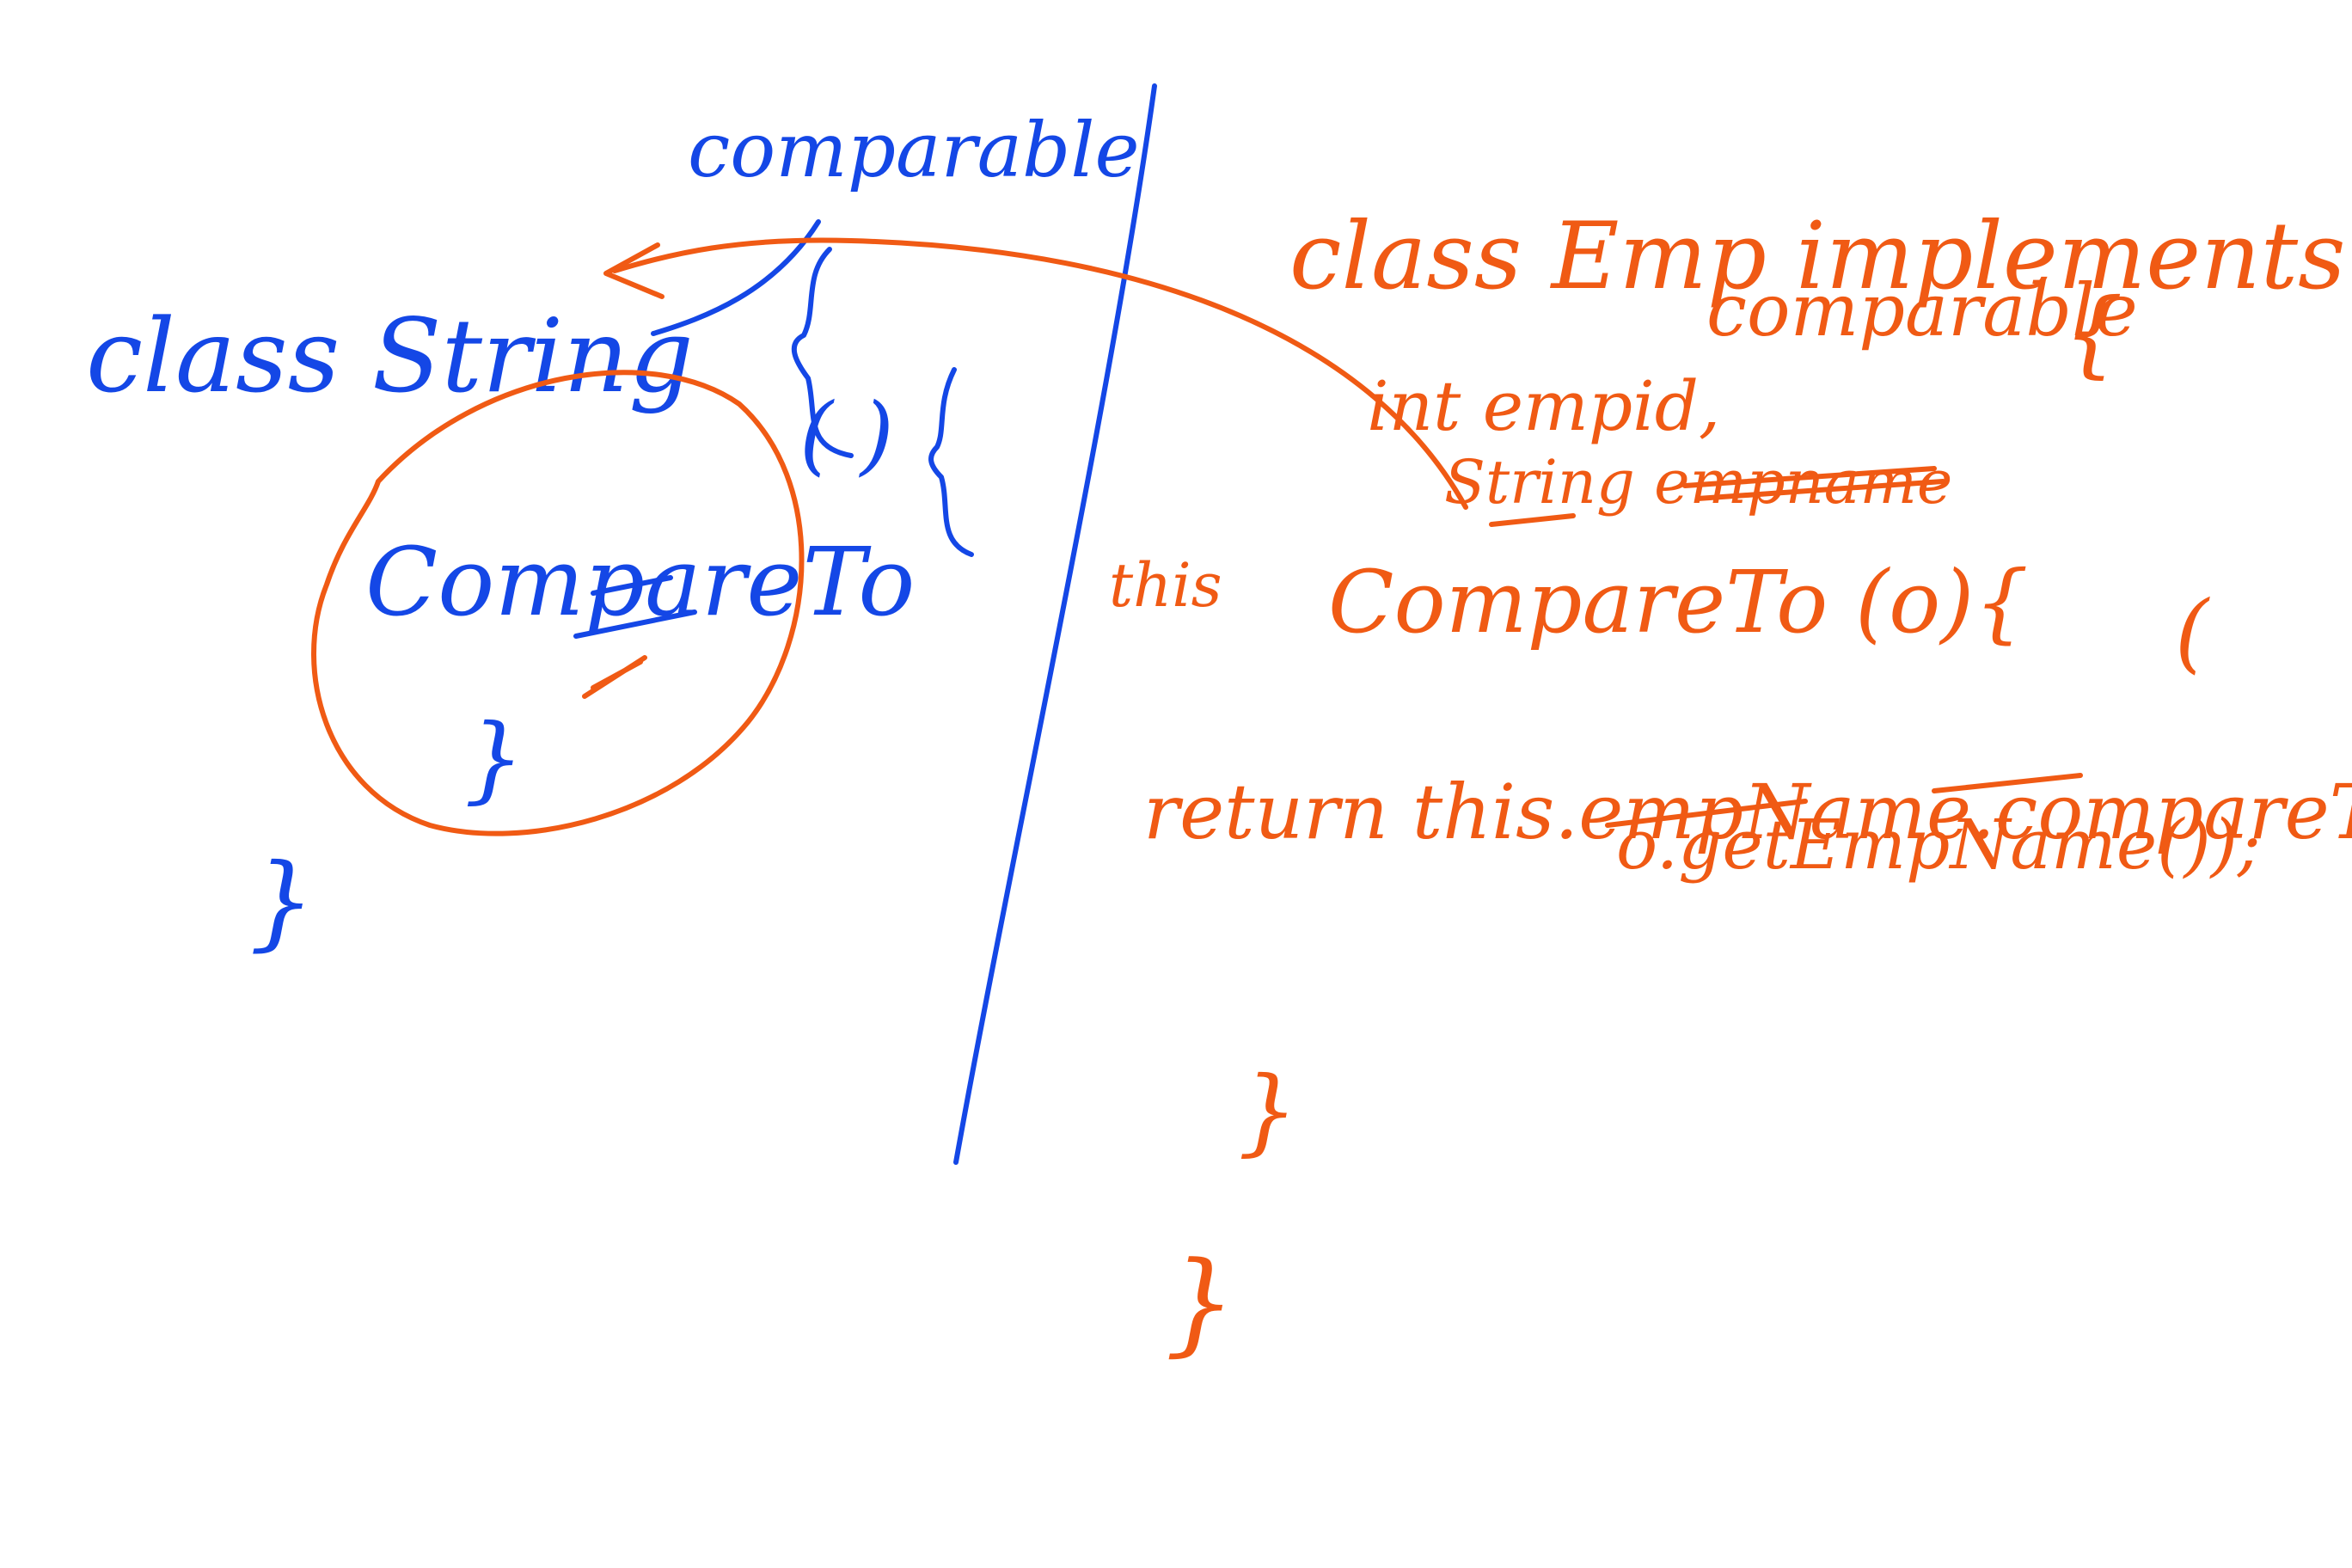 This screenshot has width=2352, height=1568. I want to click on emp-method-close-brace: }, so click(1268, 1111).